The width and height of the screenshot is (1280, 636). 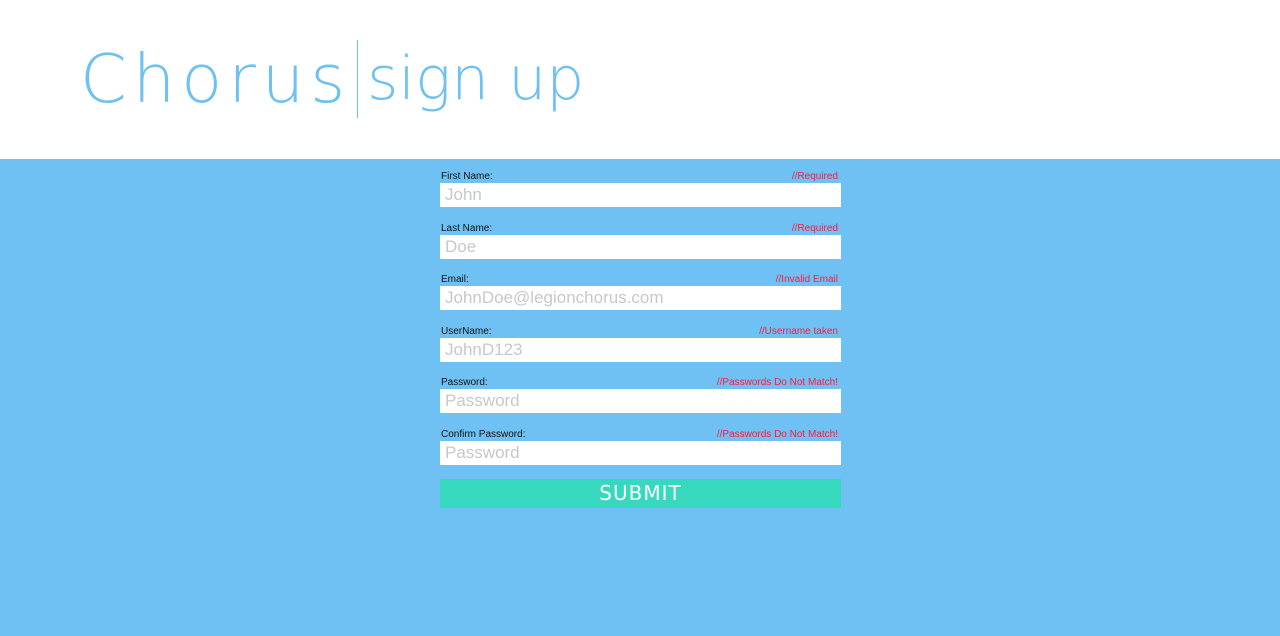 I want to click on first-name-field: First Name: //Required, so click(x=640, y=196).